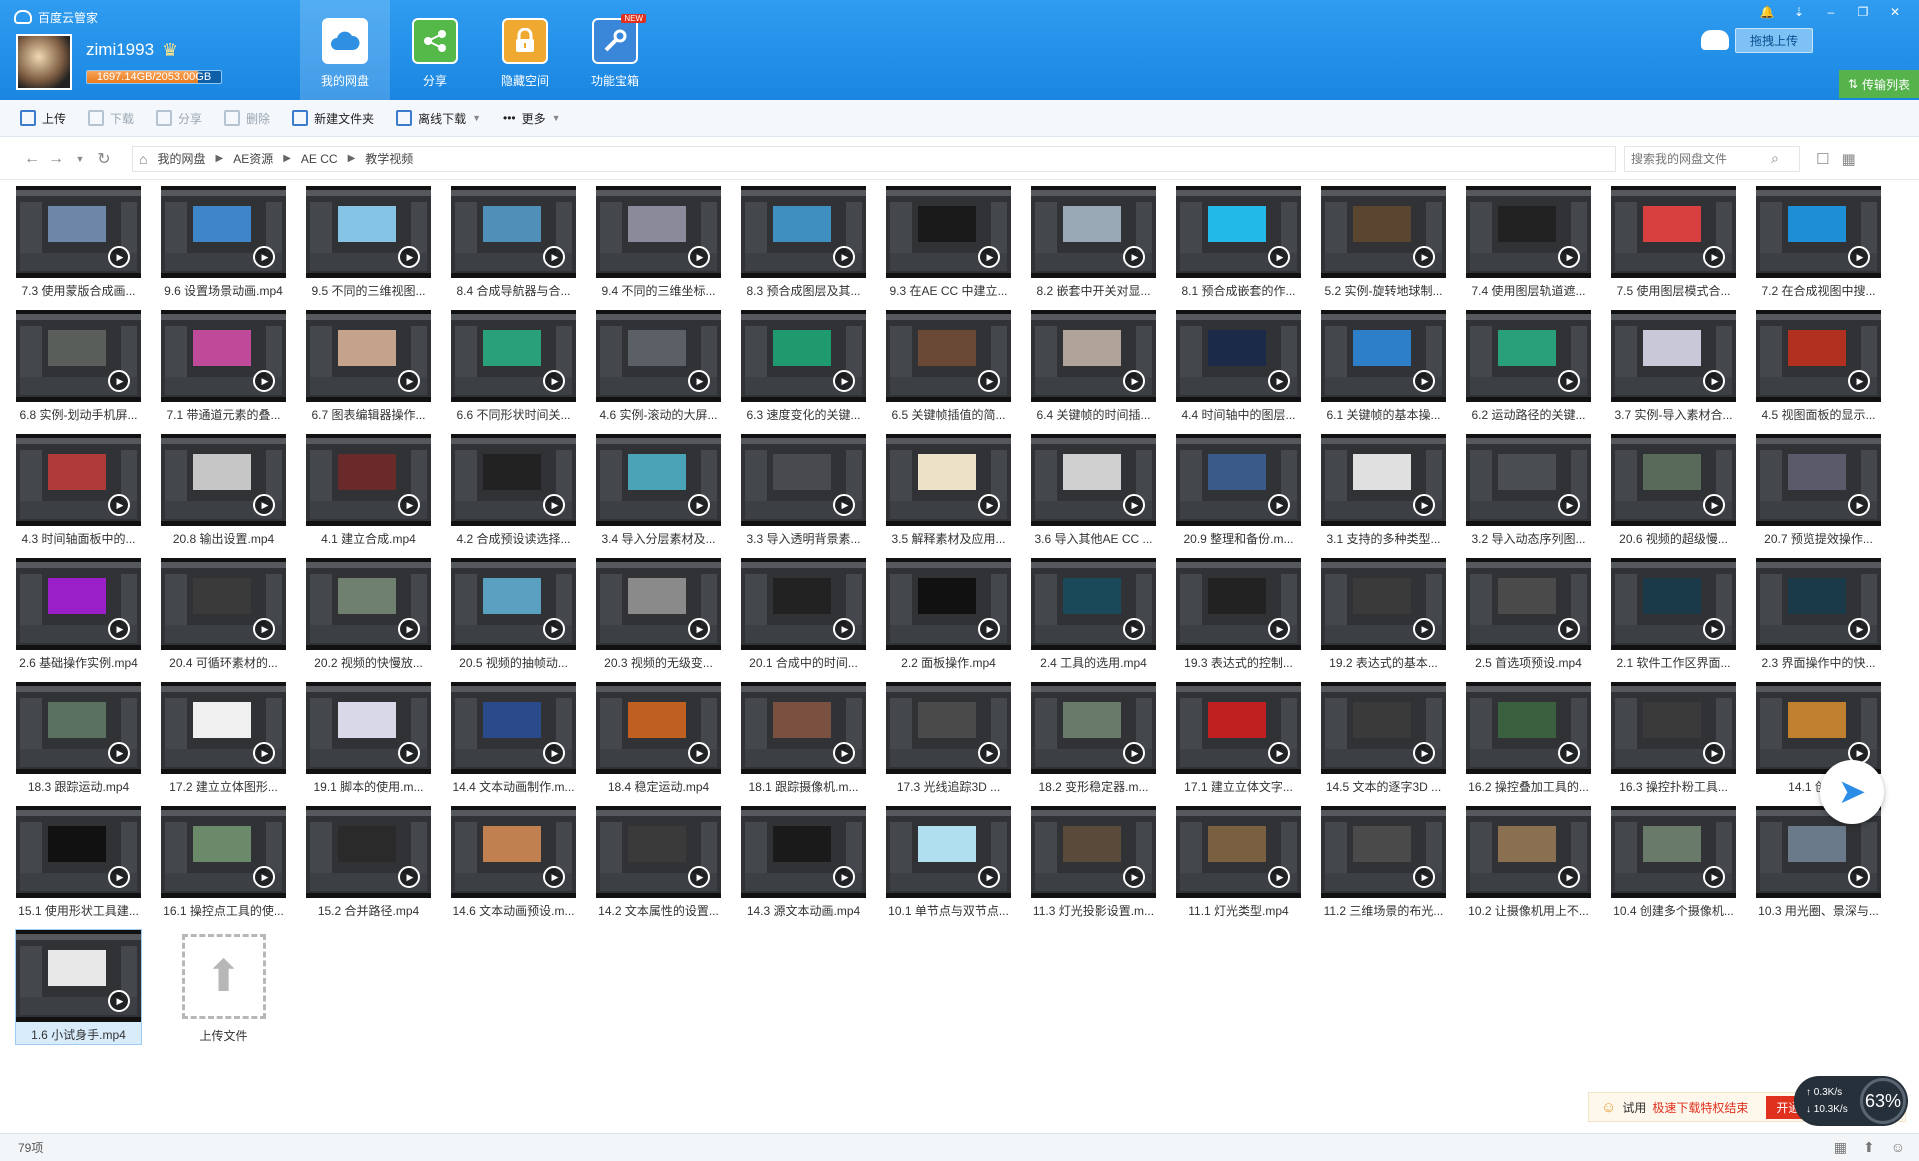 The image size is (1919, 1161). Describe the element at coordinates (615, 50) in the screenshot. I see `nav-toolbox: NEW 功能宝箱` at that location.